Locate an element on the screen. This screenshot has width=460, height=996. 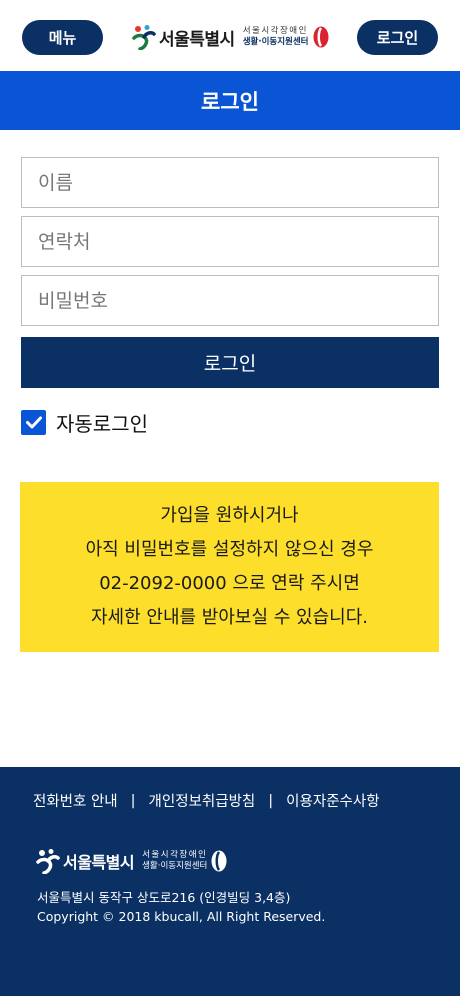
notice-line: 자세한 안내를 받아보실 수 있습니다. is located at coordinates (229, 617).